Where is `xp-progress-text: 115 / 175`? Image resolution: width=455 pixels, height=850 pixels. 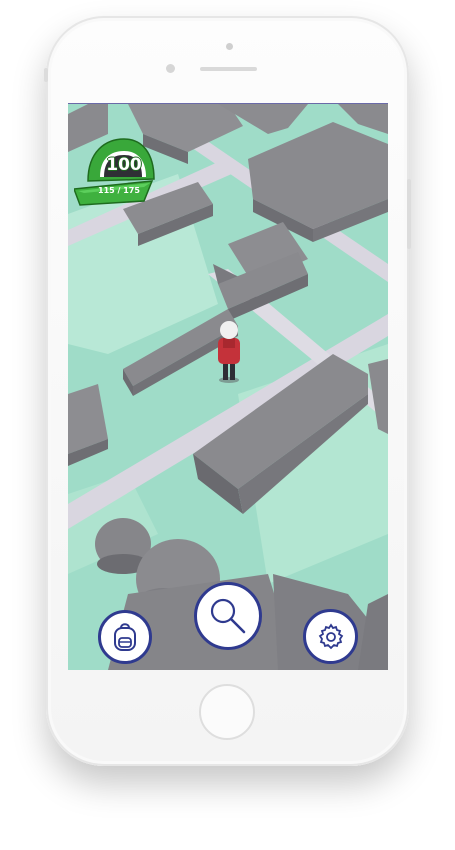
xp-progress-text: 115 / 175 is located at coordinates (119, 190).